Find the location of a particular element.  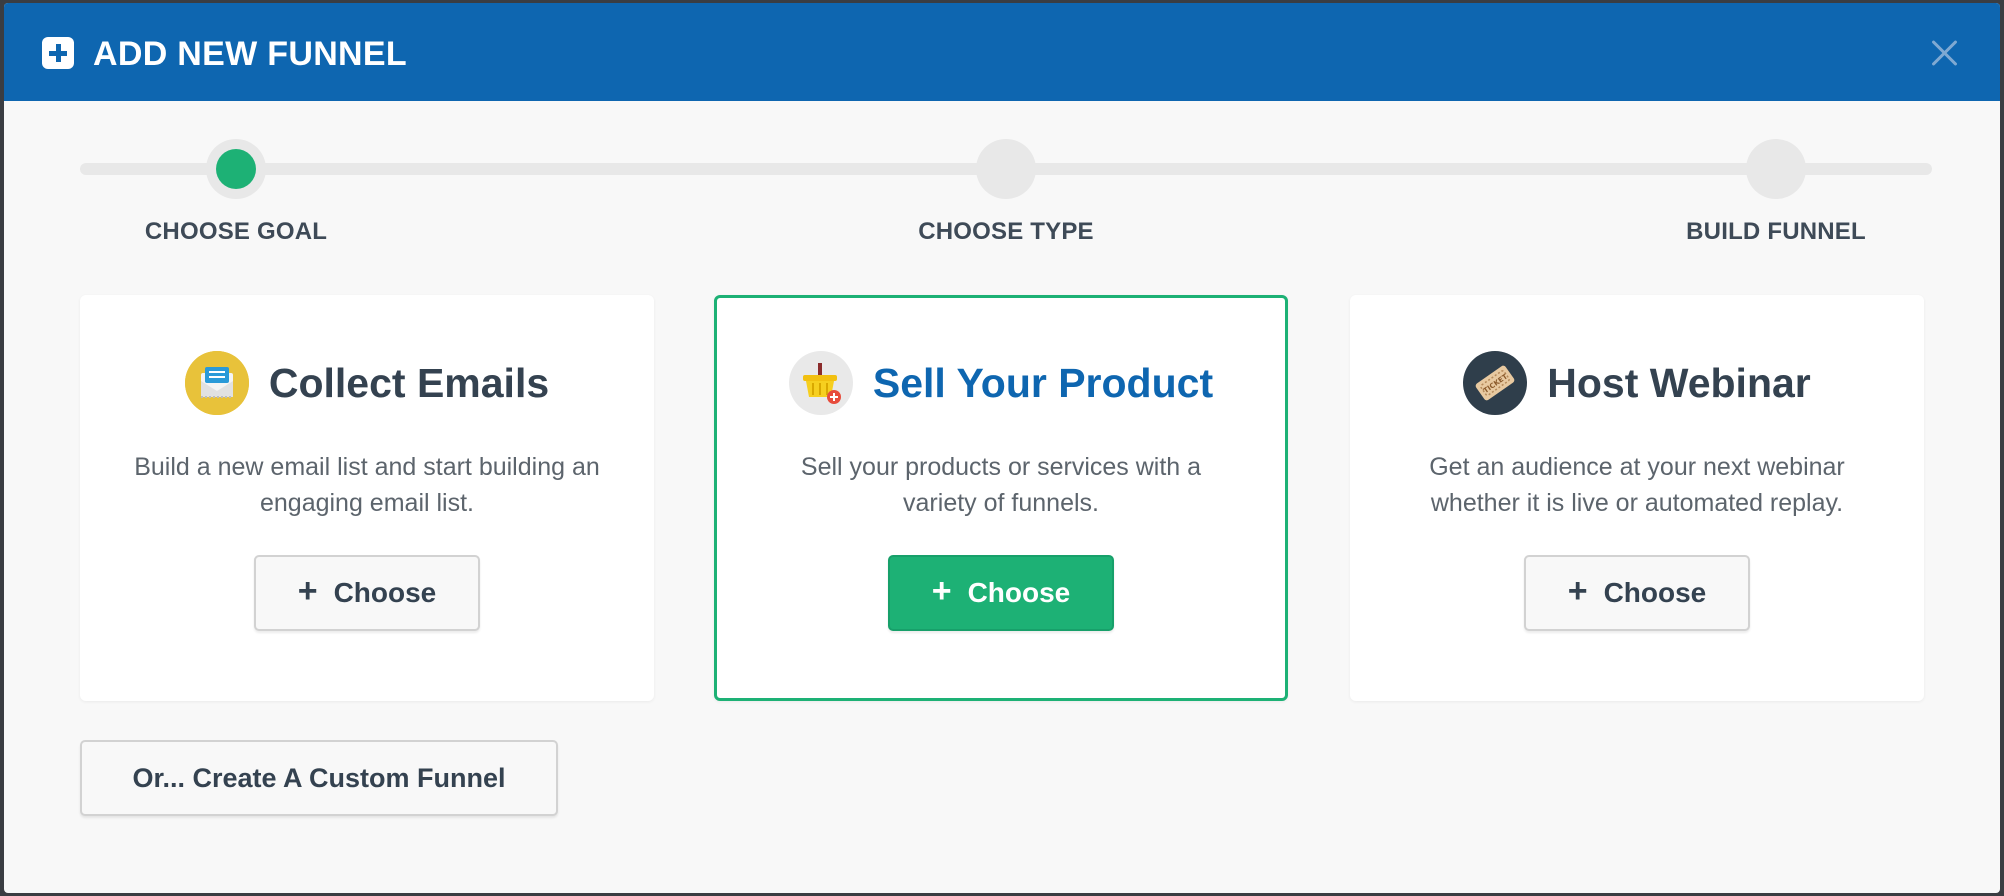

close-icon is located at coordinates (1944, 52).